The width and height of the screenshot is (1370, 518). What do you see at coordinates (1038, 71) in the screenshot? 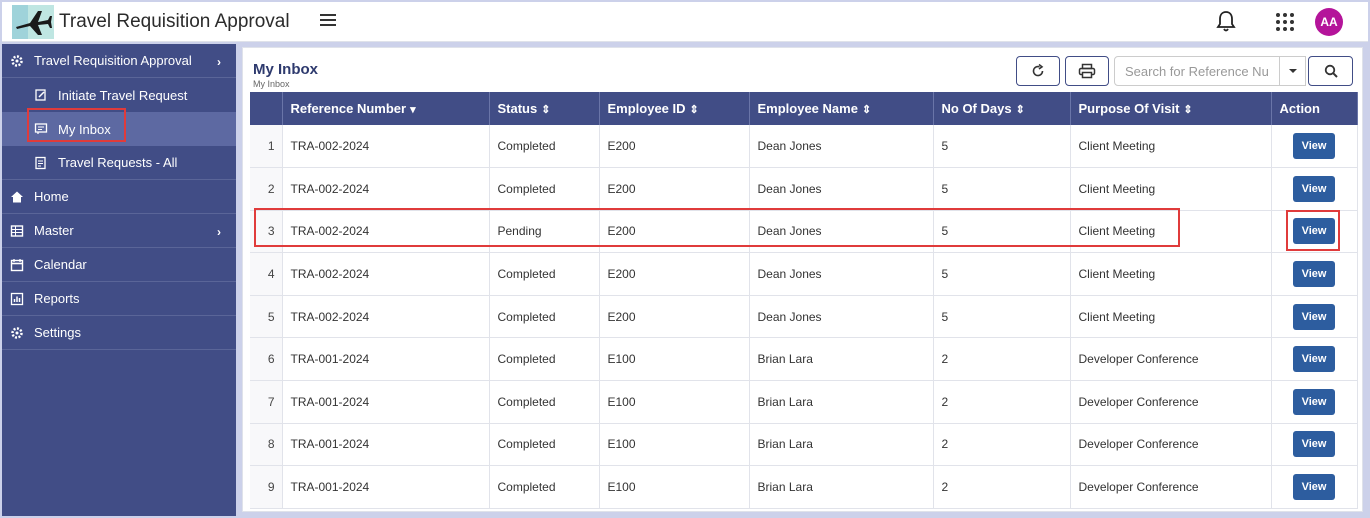
I see `refresh-button` at bounding box center [1038, 71].